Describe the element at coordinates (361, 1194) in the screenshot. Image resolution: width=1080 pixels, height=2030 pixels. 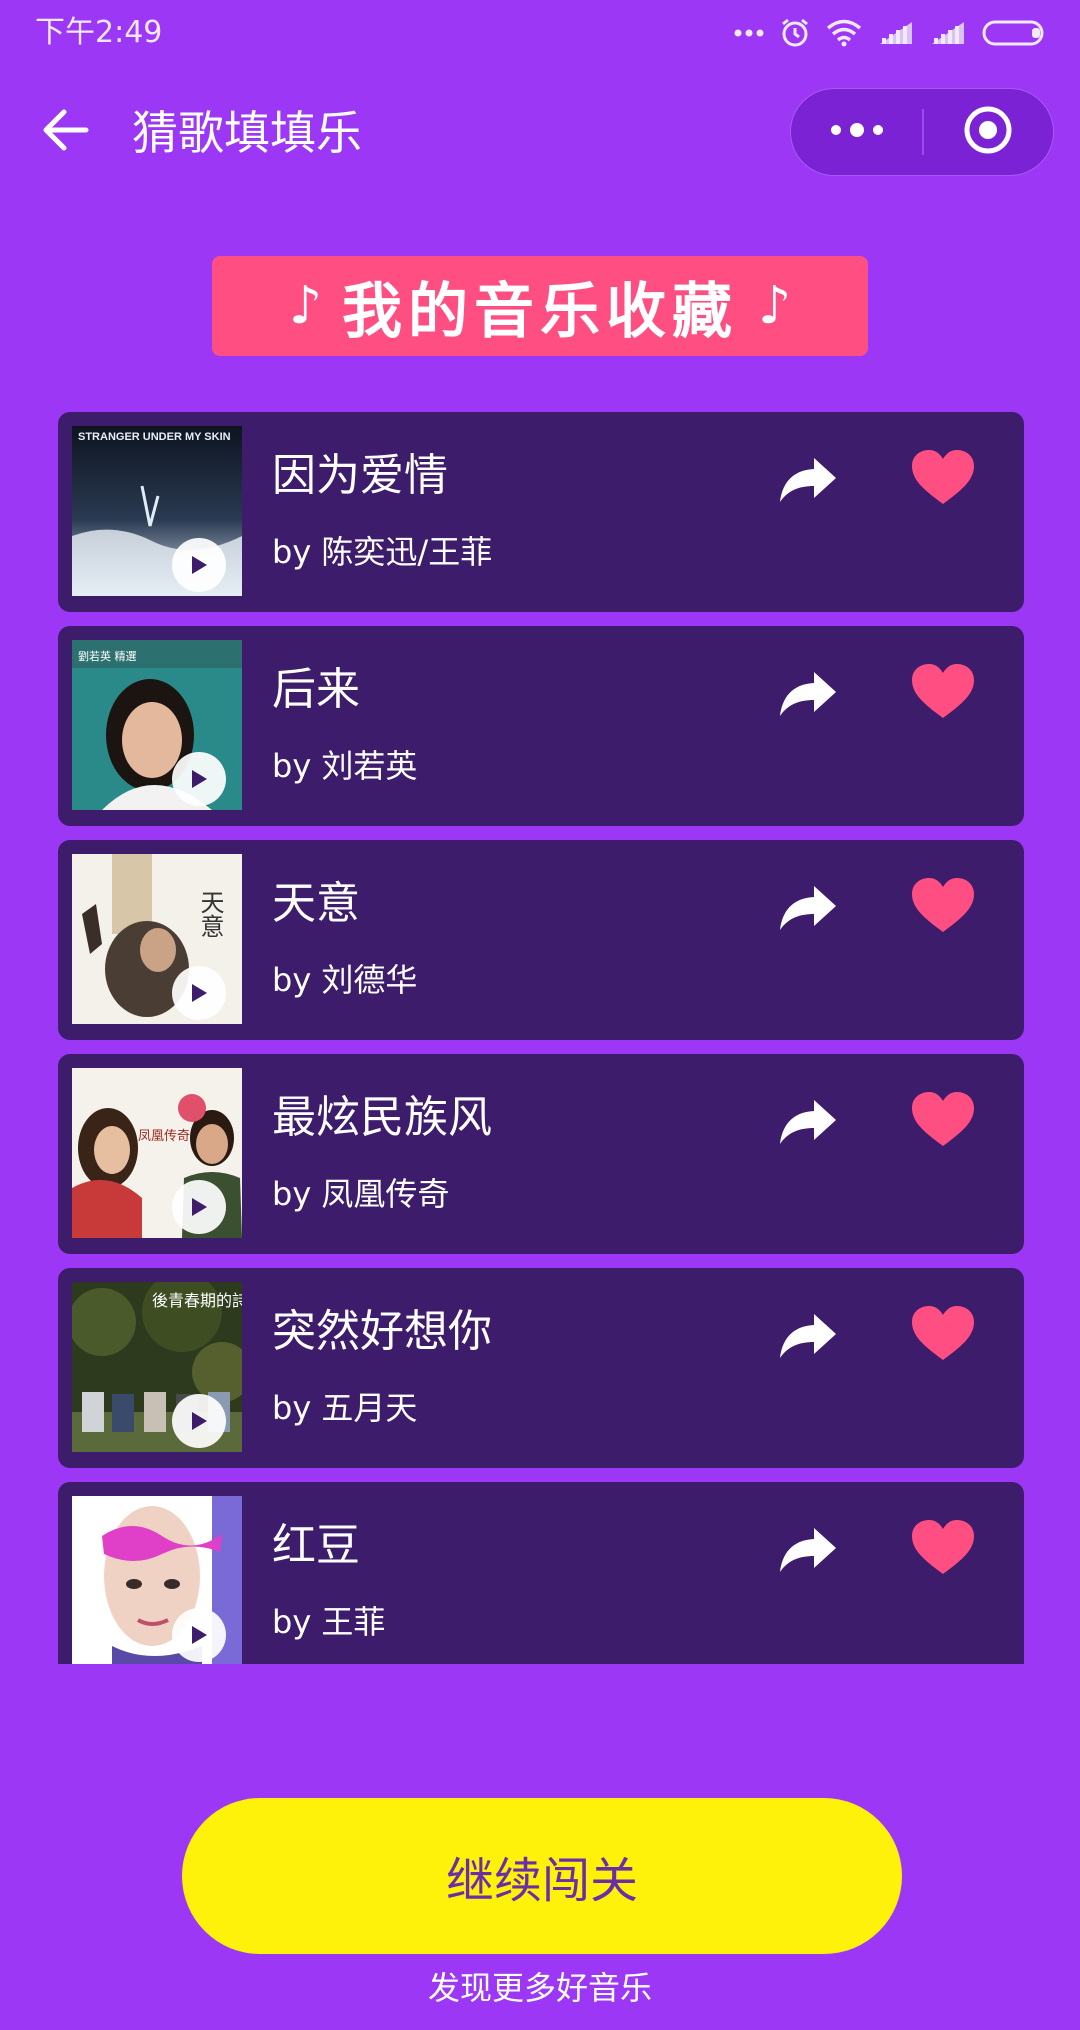
I see `song-artist: by 凤凰传奇` at that location.